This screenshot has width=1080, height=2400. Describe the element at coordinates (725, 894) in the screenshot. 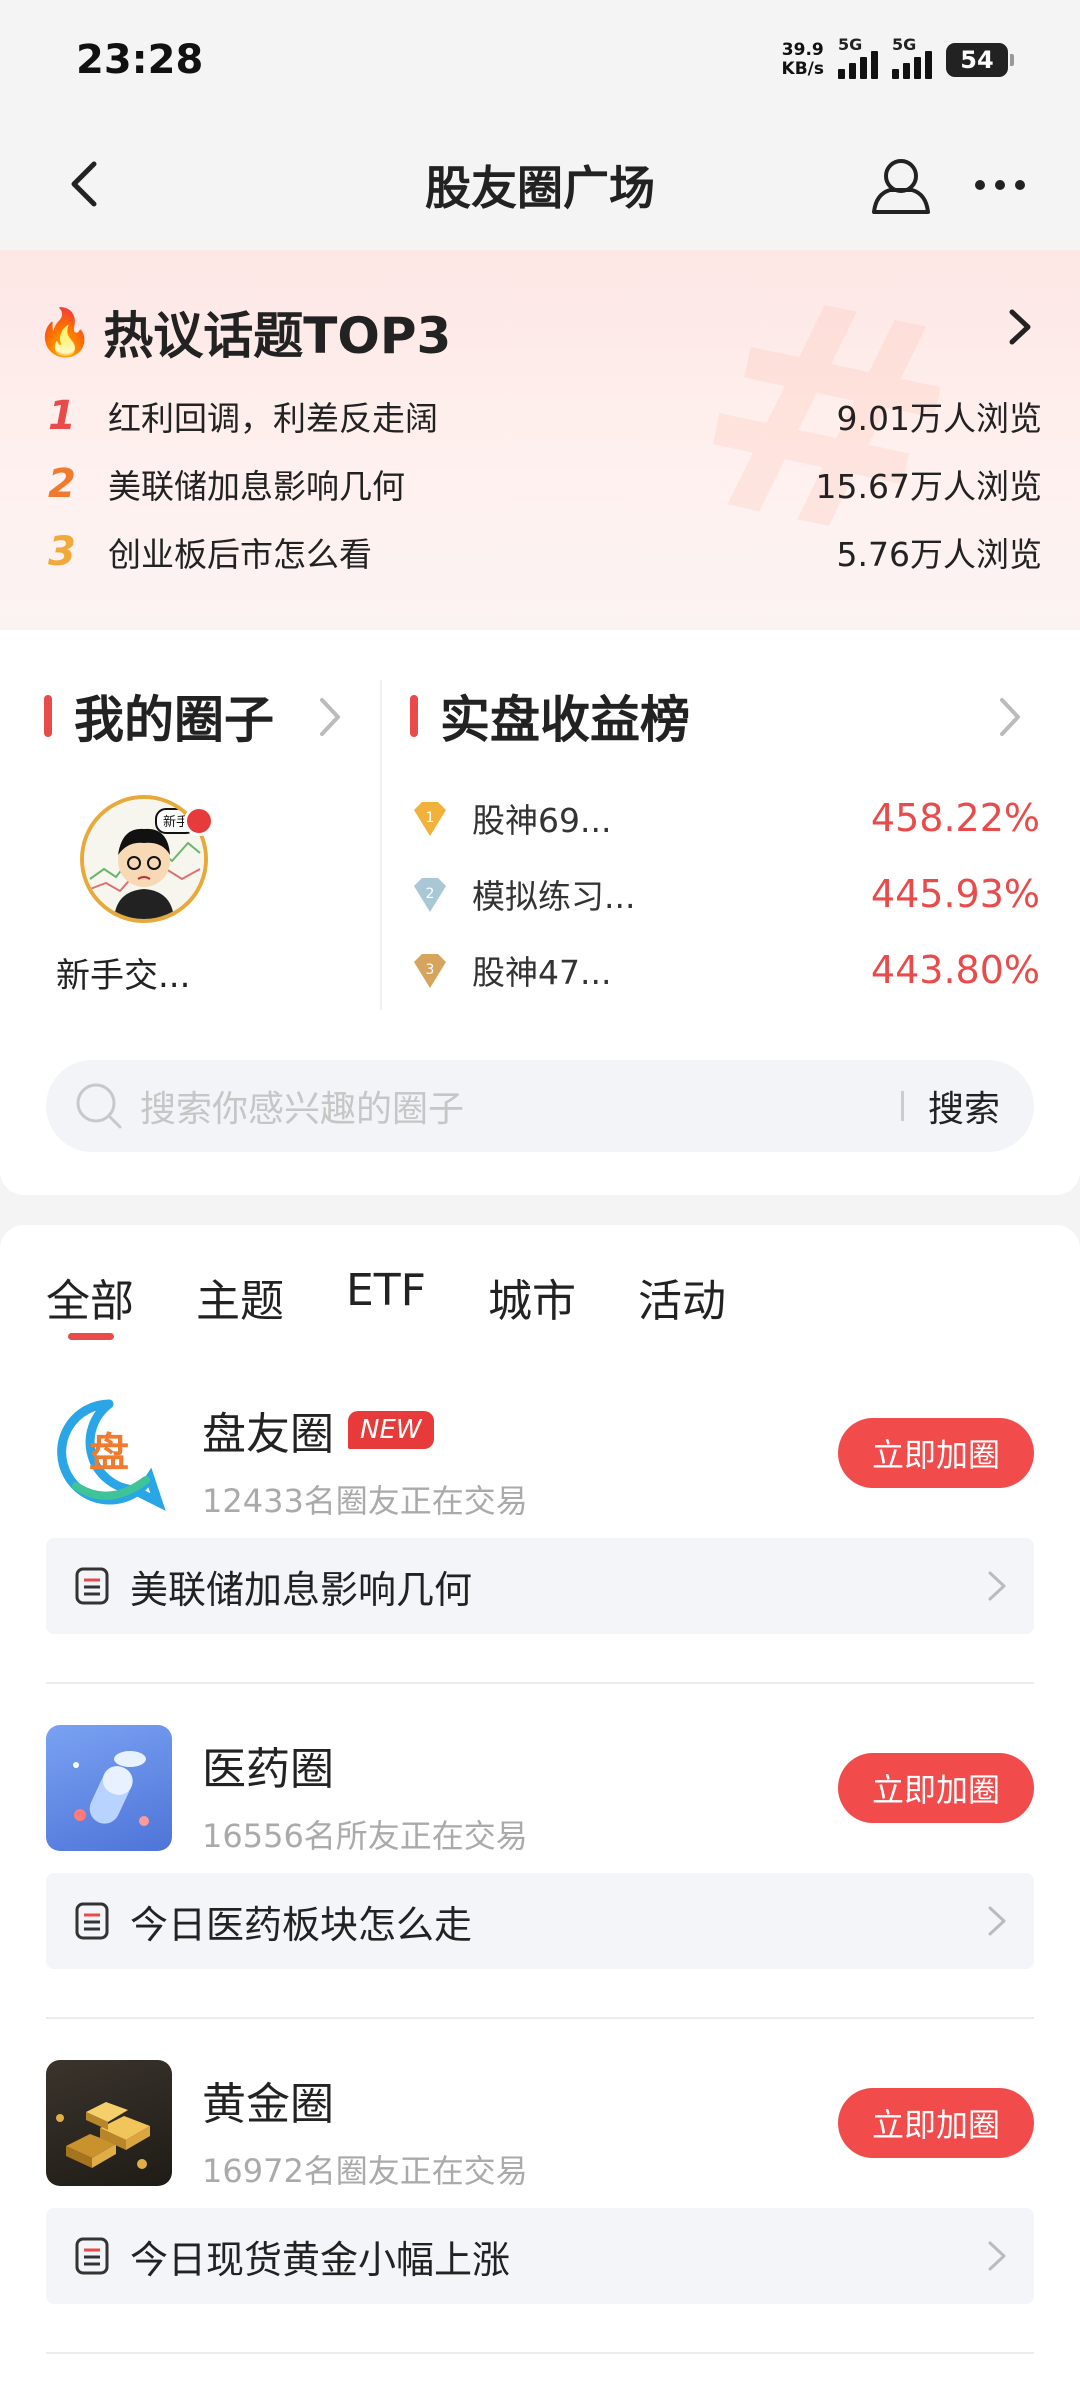

I see `ranking-item: 2 模拟练习... 445.93%` at that location.